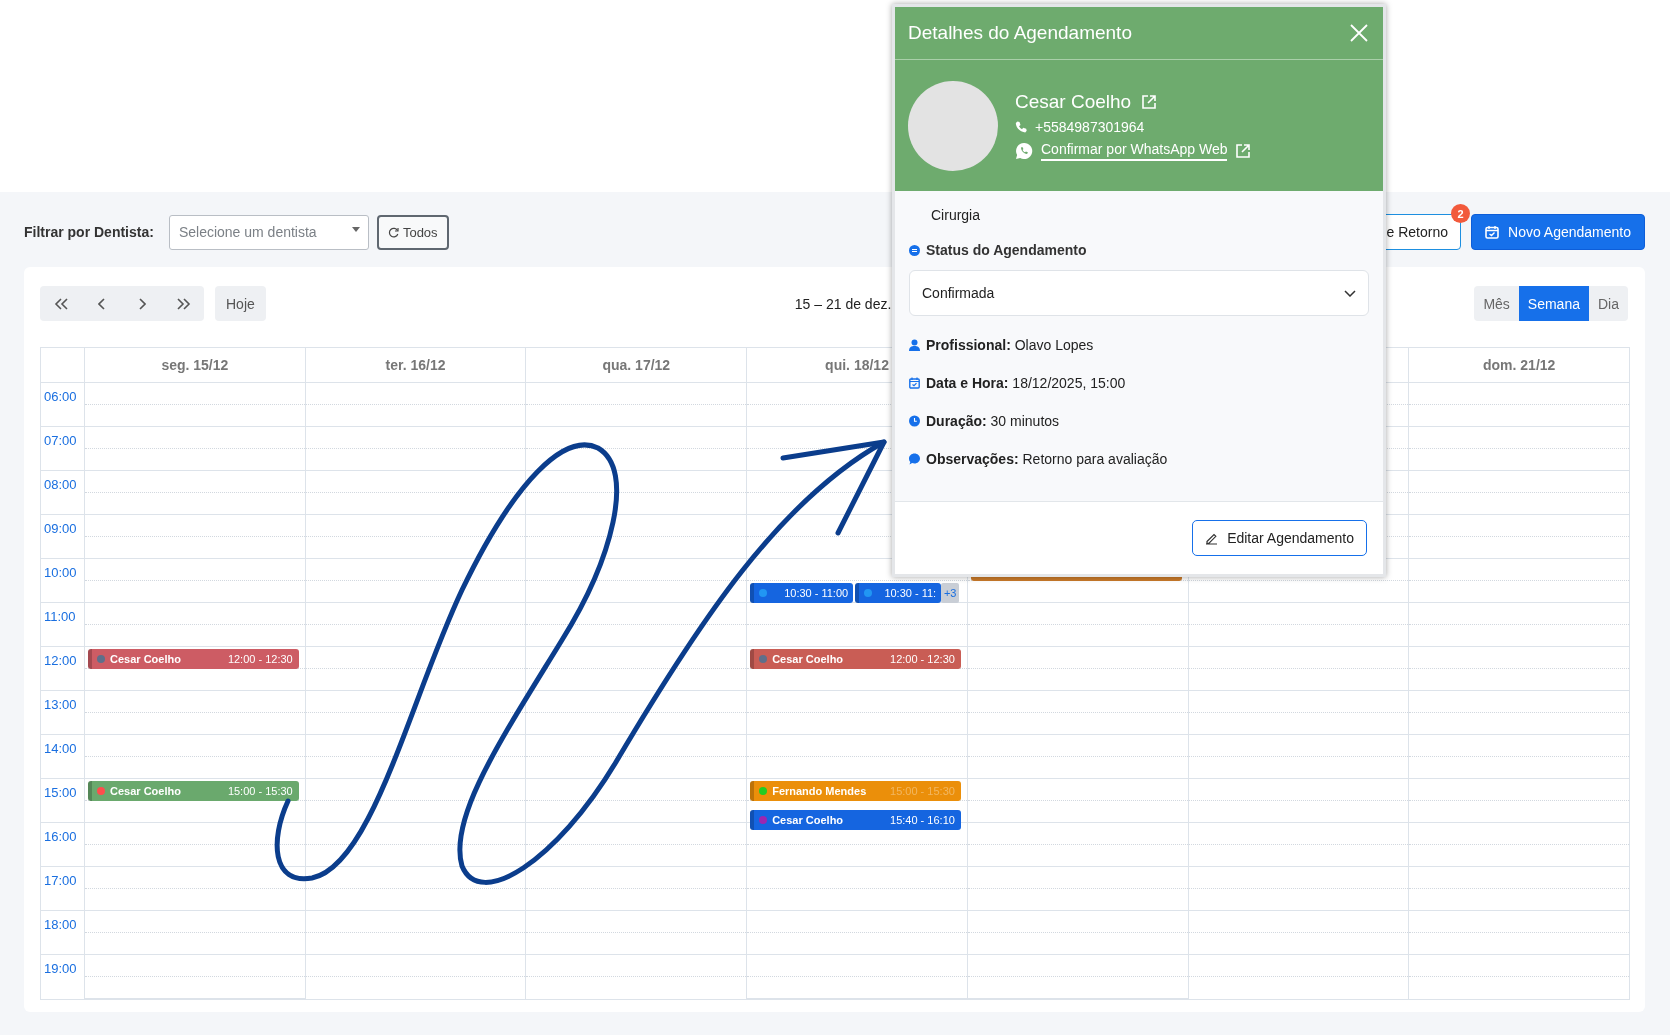 Image resolution: width=1670 pixels, height=1035 pixels. What do you see at coordinates (60, 704) in the screenshot?
I see `time-label: 13:00` at bounding box center [60, 704].